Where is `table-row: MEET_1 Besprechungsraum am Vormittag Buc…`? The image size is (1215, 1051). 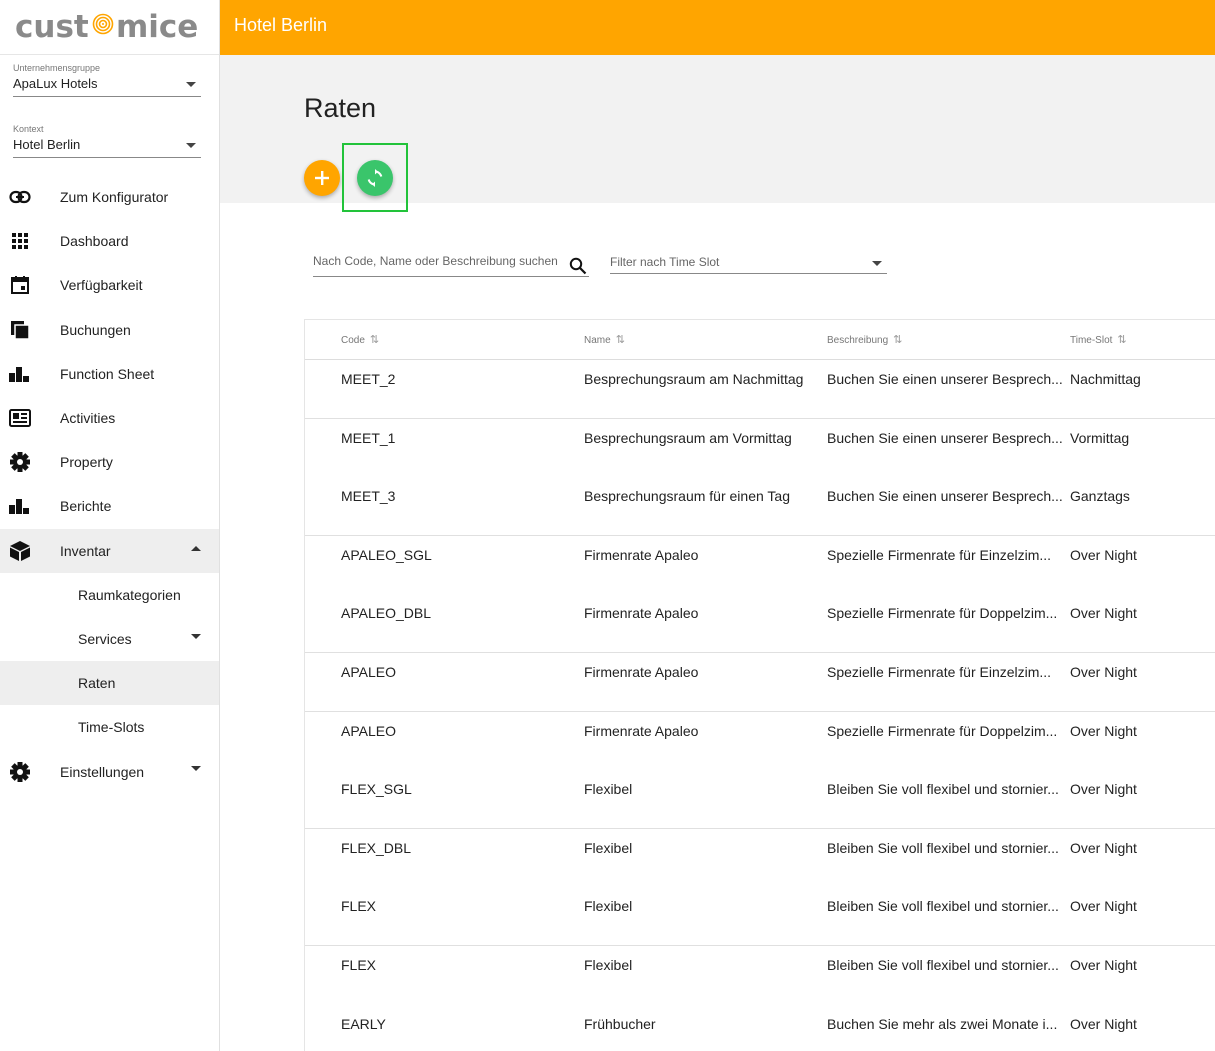
table-row: MEET_1 Besprechungsraum am Vormittag Buc… is located at coordinates (760, 448).